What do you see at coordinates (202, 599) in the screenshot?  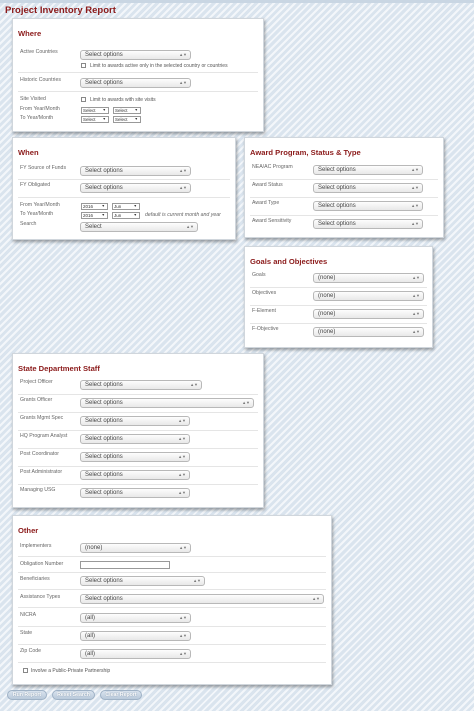 I see `assistance-select: Select options ▲▼` at bounding box center [202, 599].